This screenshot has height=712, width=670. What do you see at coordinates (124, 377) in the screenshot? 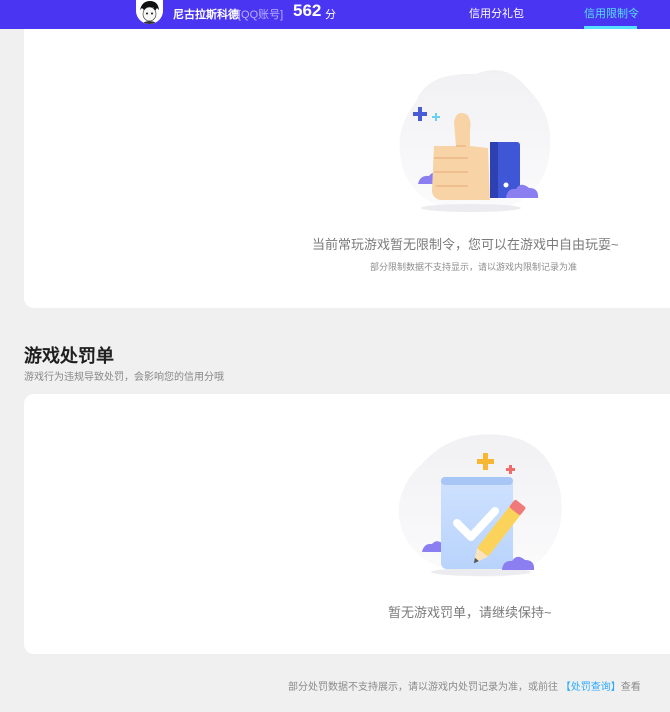
I see `penalty-section-subtitle: 游戏行为违规导致处罚，会影响您的信用分哦` at bounding box center [124, 377].